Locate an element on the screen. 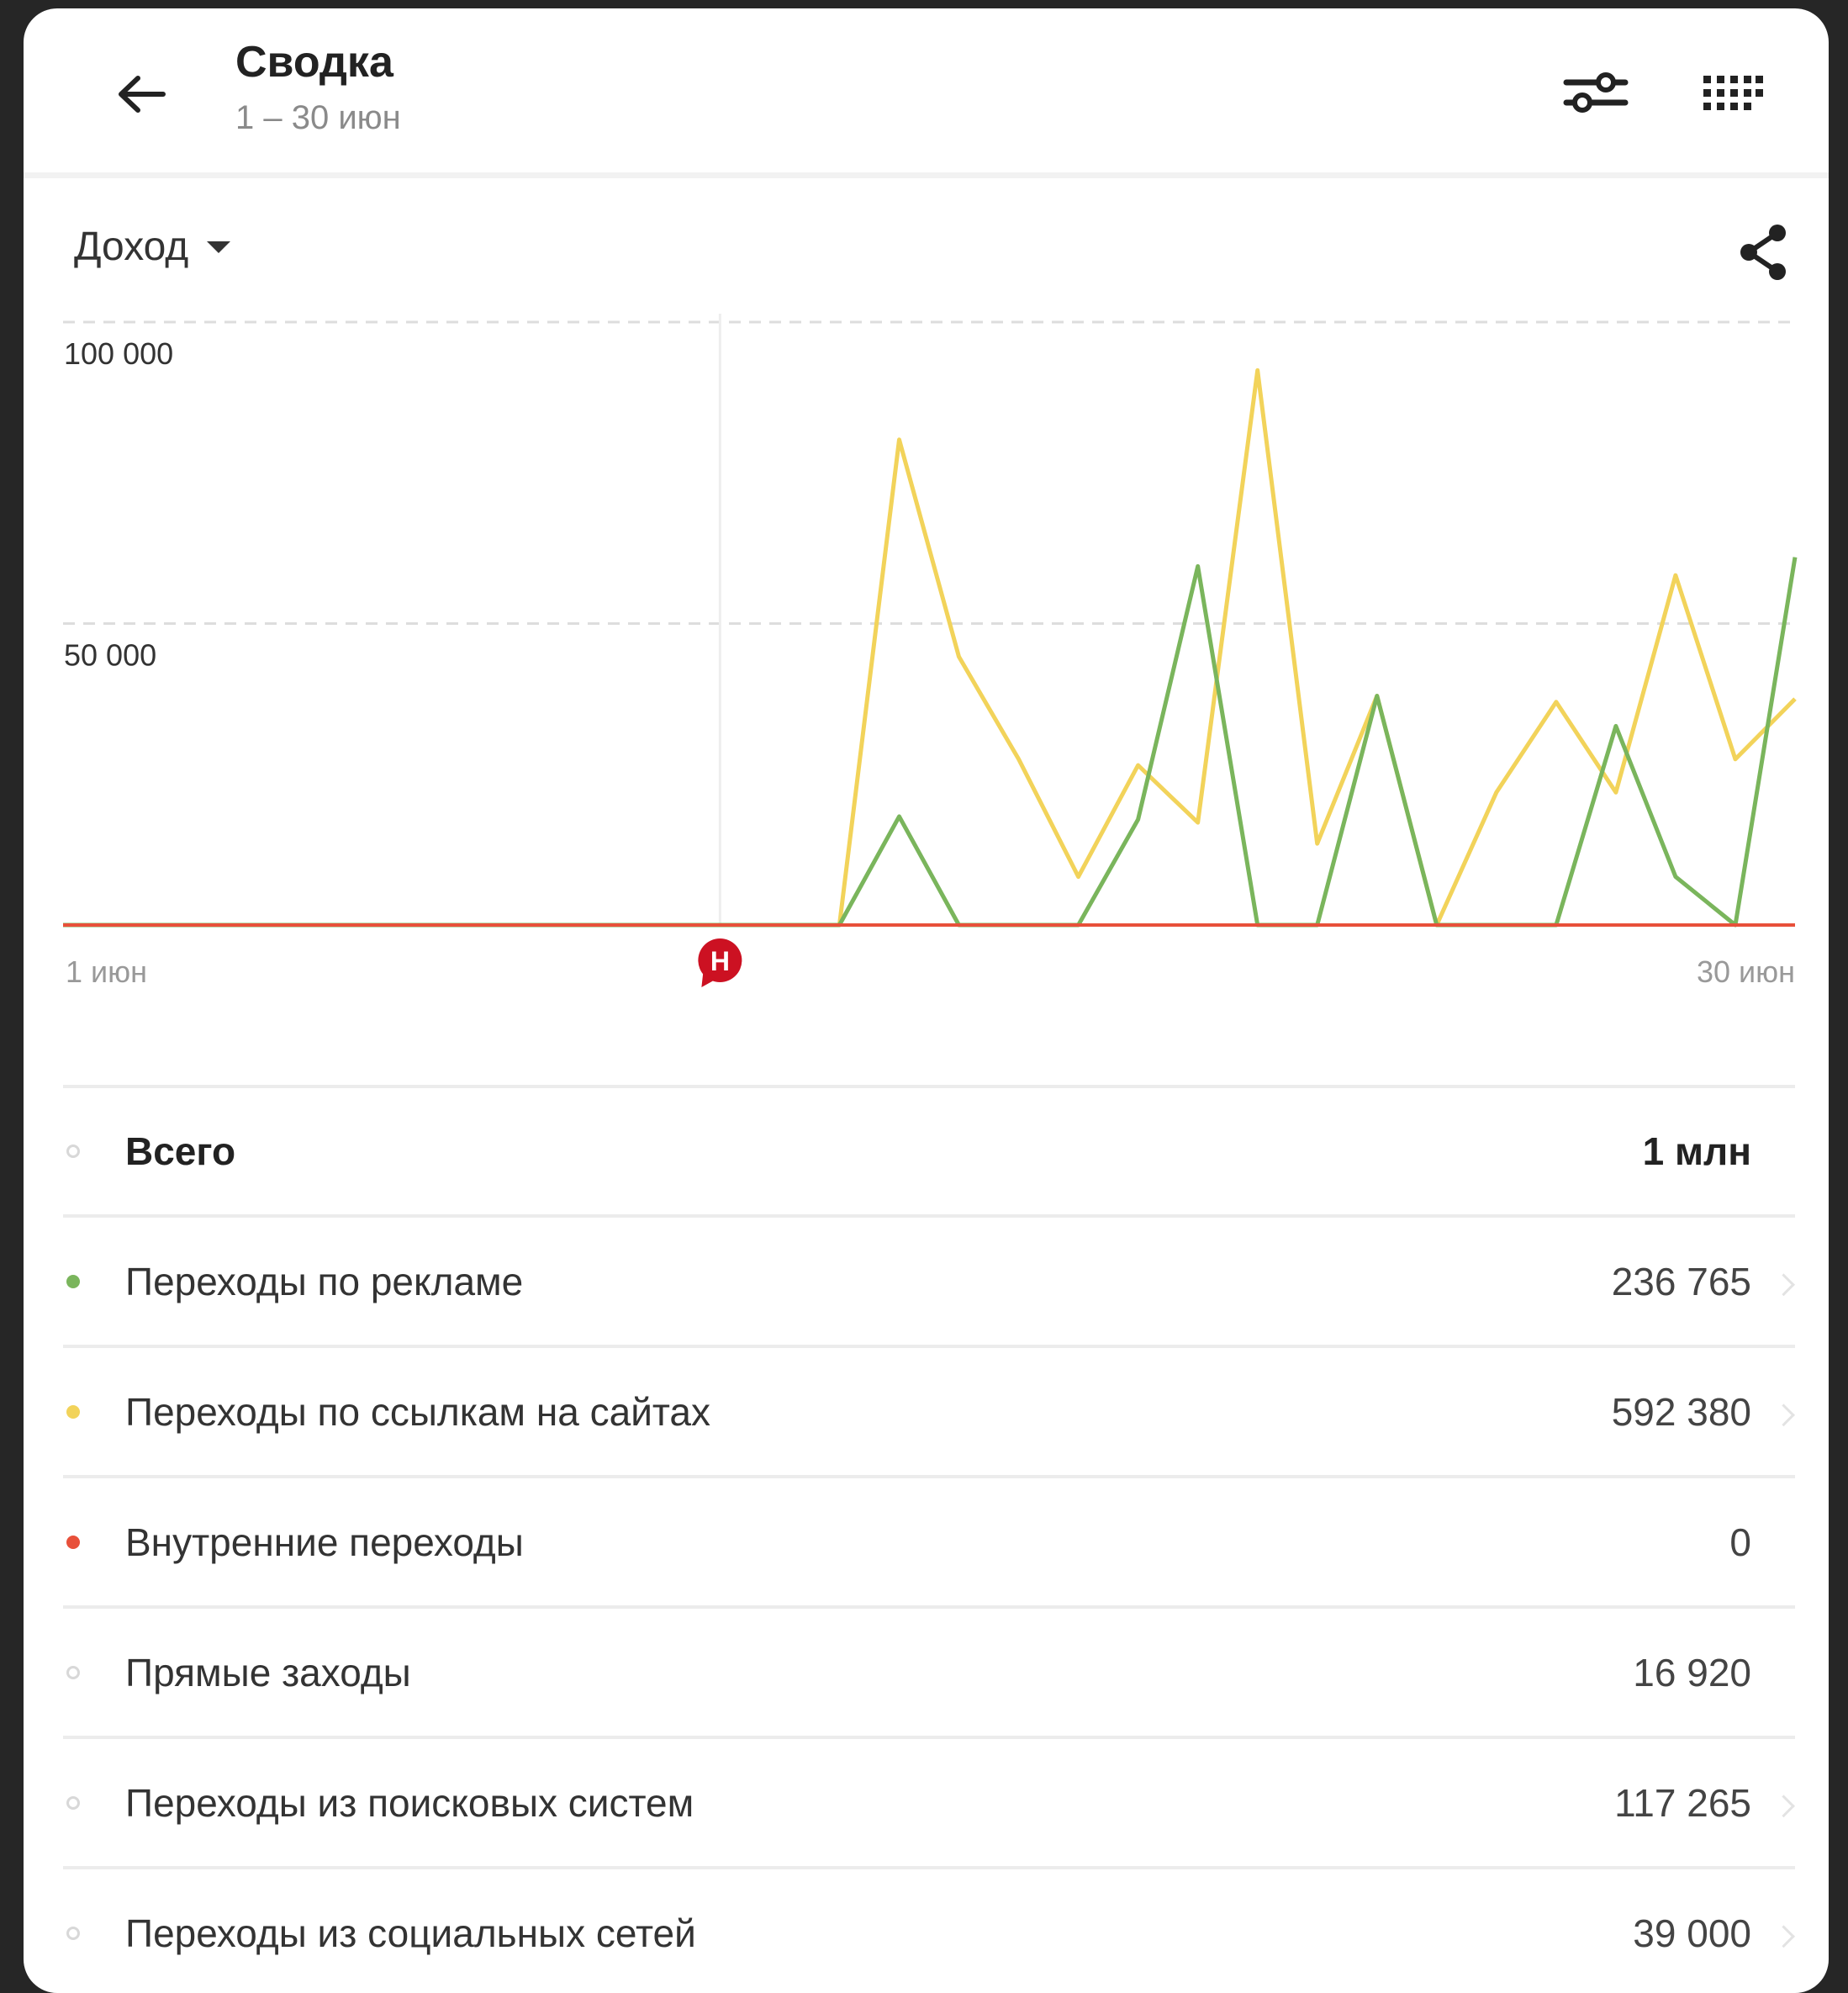  x-tick-label: 30 июн is located at coordinates (1746, 971).